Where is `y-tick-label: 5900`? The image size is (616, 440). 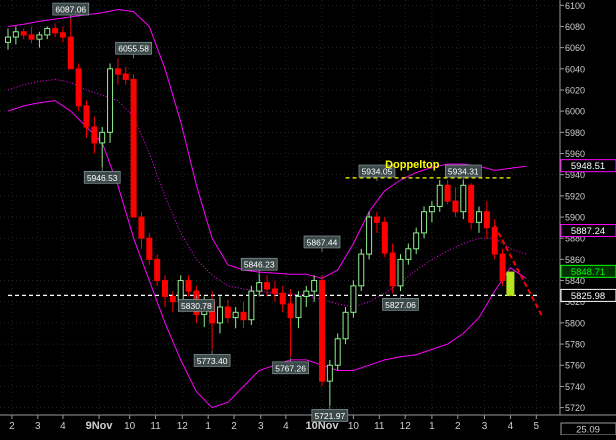 y-tick-label: 5900 is located at coordinates (575, 218).